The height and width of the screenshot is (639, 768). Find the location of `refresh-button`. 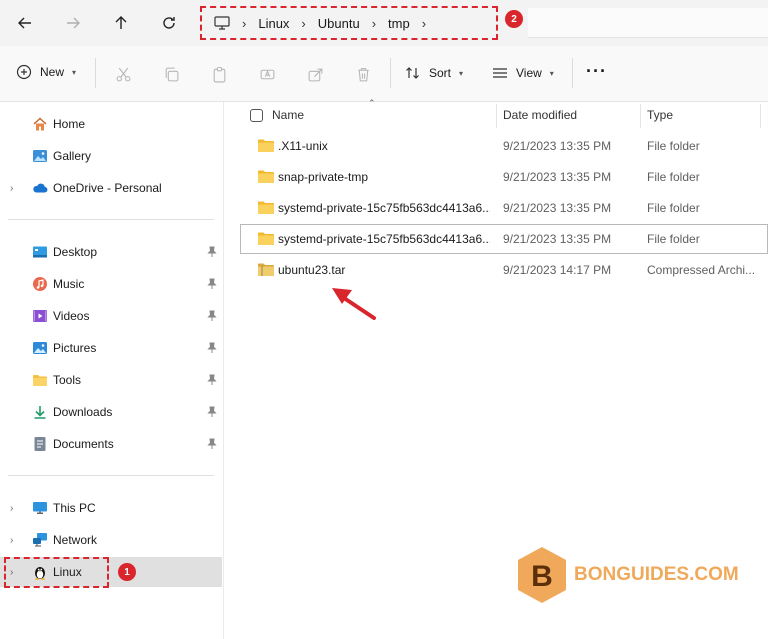

refresh-button is located at coordinates (169, 23).